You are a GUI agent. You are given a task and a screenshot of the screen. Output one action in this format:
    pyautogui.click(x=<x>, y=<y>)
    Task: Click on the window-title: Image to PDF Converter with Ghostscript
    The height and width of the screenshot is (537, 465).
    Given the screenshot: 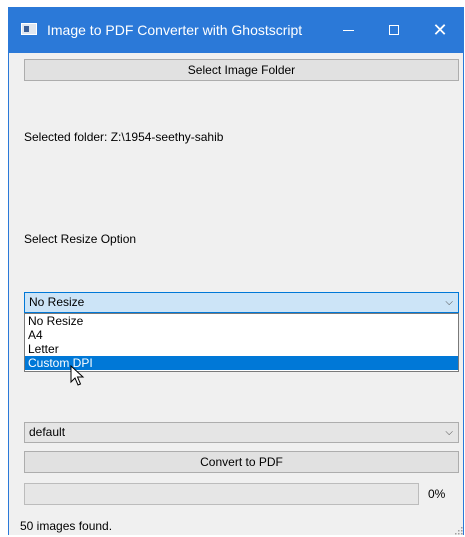 What is the action you would take?
    pyautogui.click(x=175, y=30)
    